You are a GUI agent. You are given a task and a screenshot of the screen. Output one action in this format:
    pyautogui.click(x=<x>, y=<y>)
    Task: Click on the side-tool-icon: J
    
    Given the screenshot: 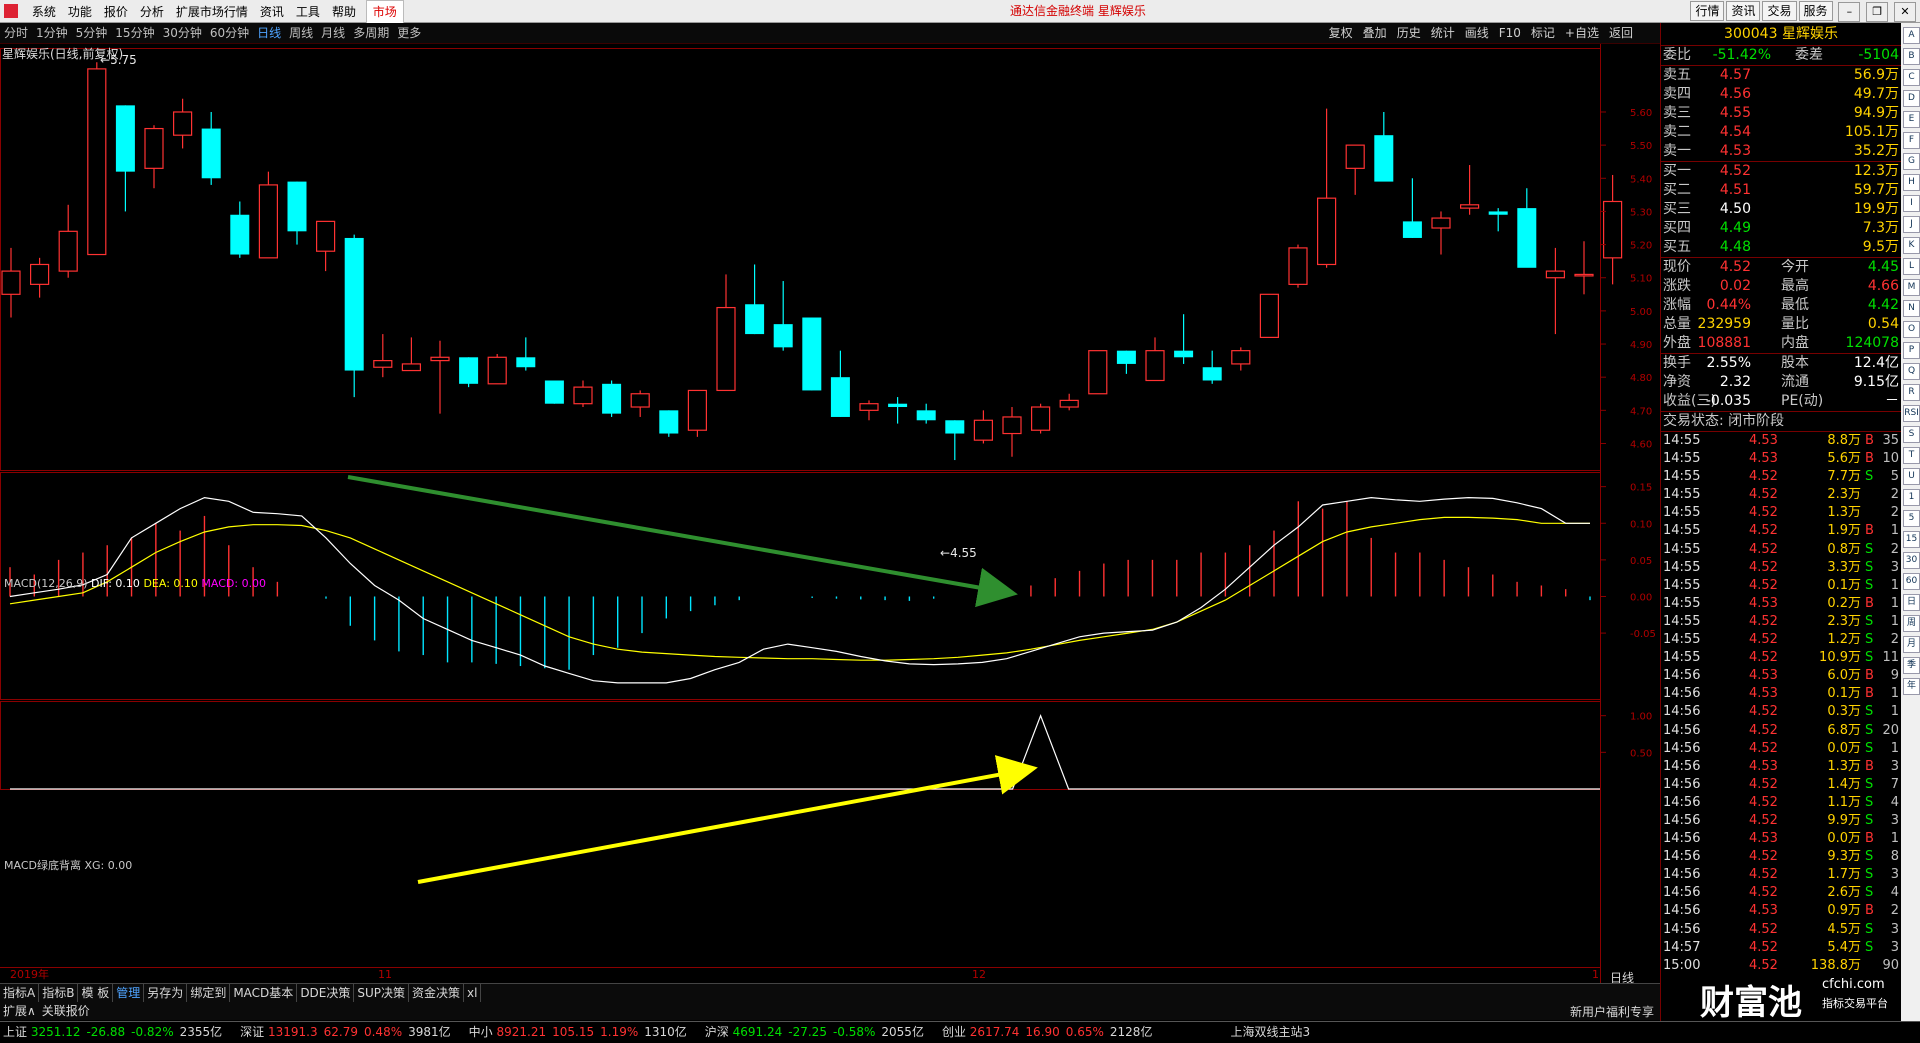 What is the action you would take?
    pyautogui.click(x=1911, y=224)
    